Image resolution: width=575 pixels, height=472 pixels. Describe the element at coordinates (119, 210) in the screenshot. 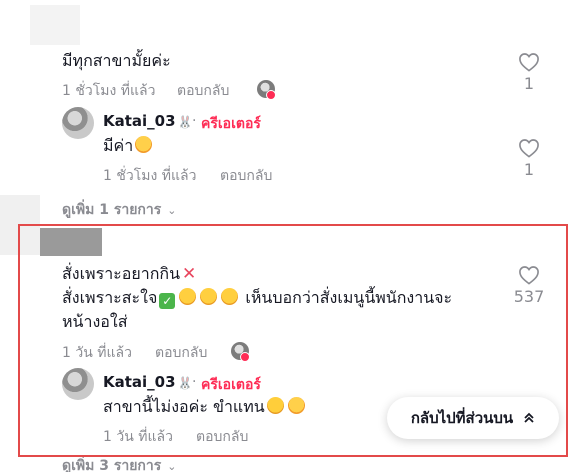

I see `view-more-replies: ดูเพิ่ม 1 รายการ ⌄` at that location.